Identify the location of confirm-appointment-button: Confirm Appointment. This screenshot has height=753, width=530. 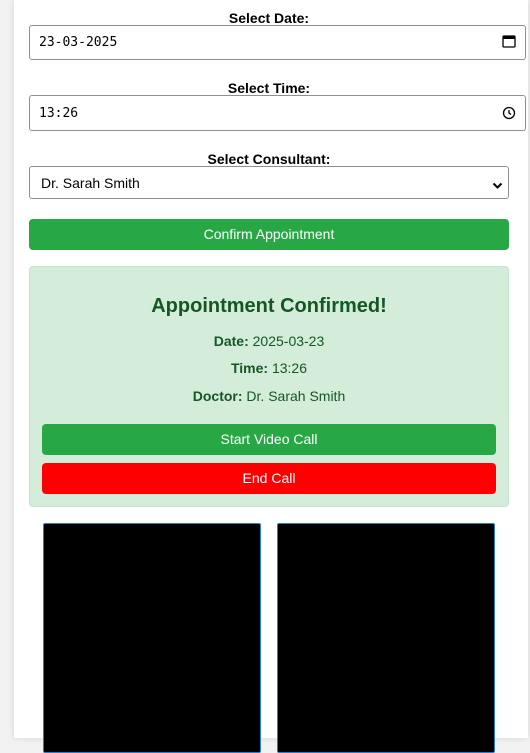
(269, 234).